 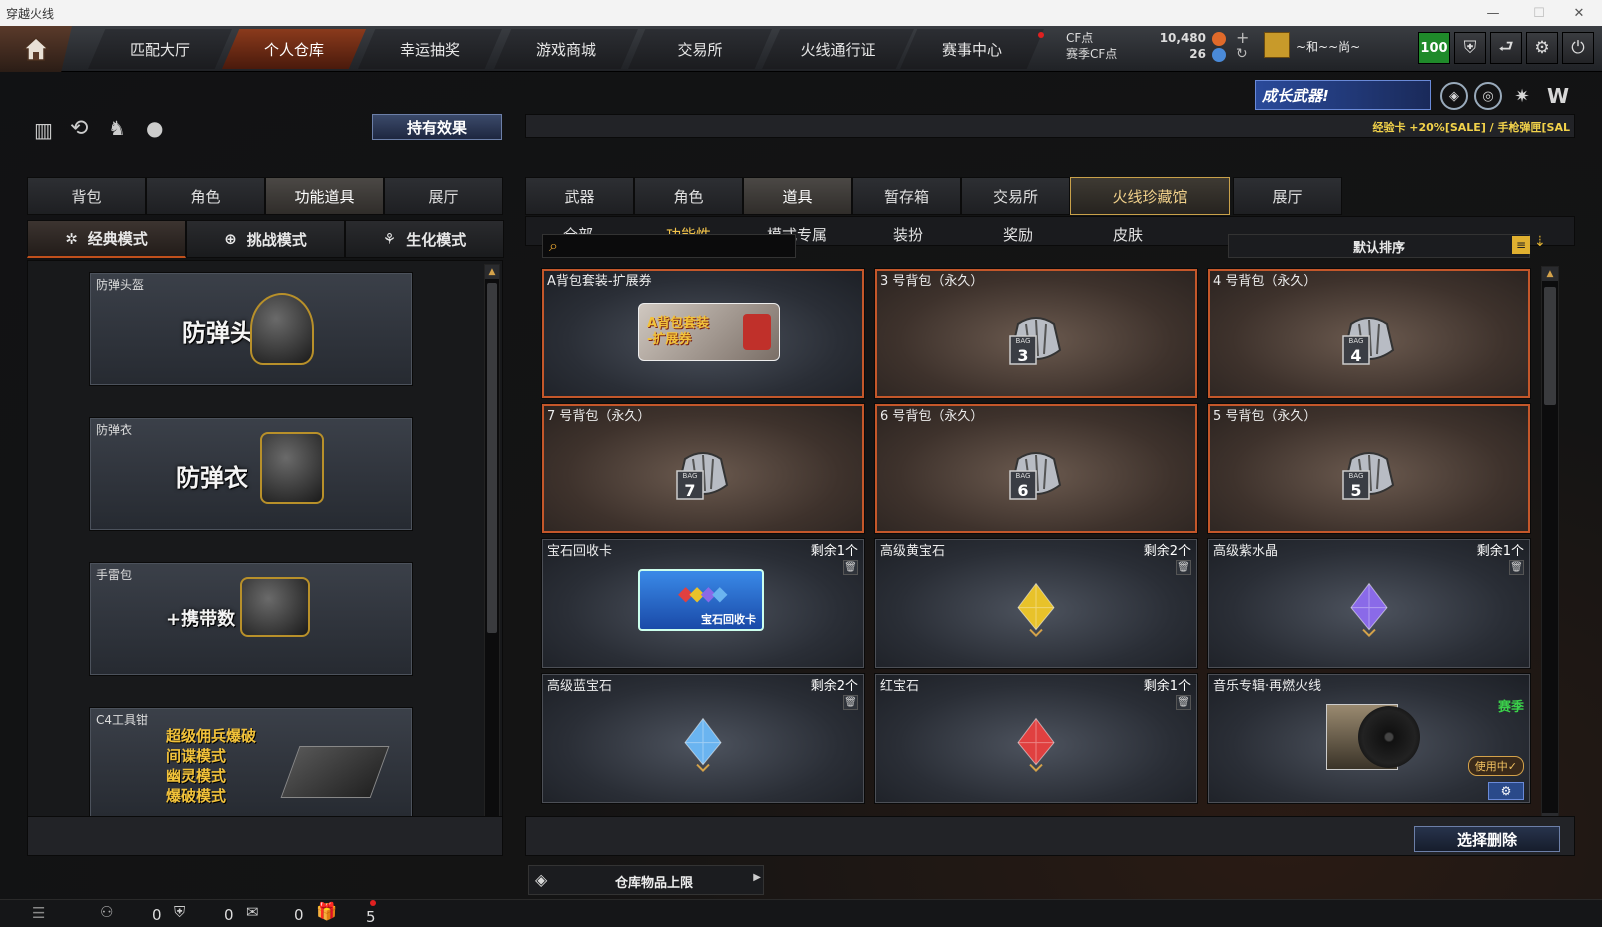 What do you see at coordinates (908, 234) in the screenshot?
I see `subtab-3: 装扮` at bounding box center [908, 234].